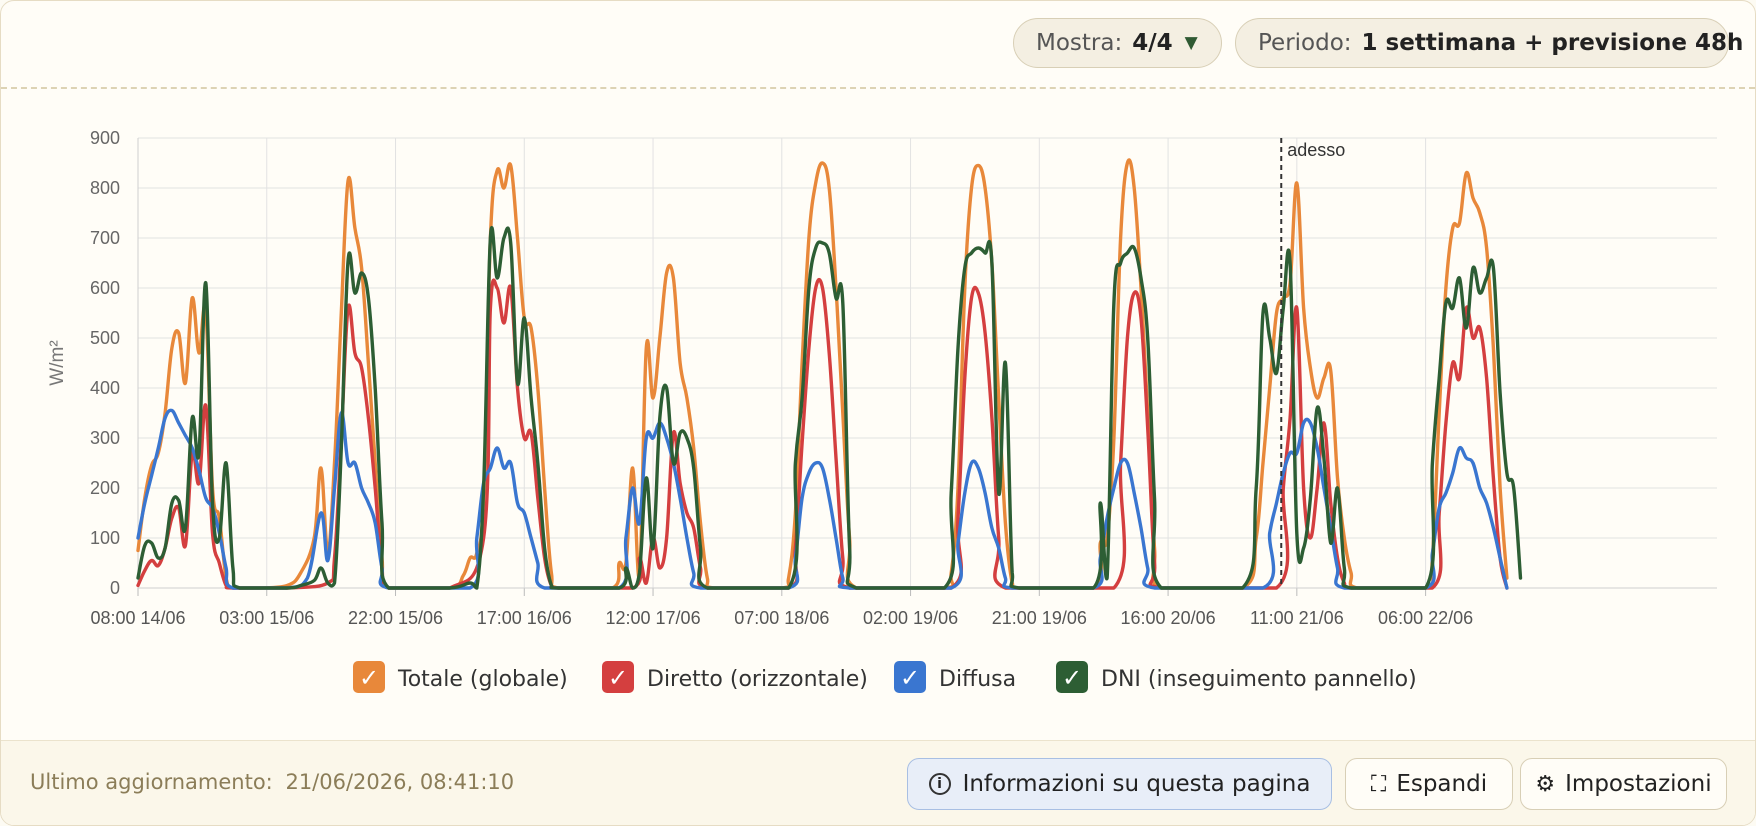 This screenshot has height=826, width=1756. What do you see at coordinates (1425, 618) in the screenshot?
I see `x-tick-label: 06:00 22/06` at bounding box center [1425, 618].